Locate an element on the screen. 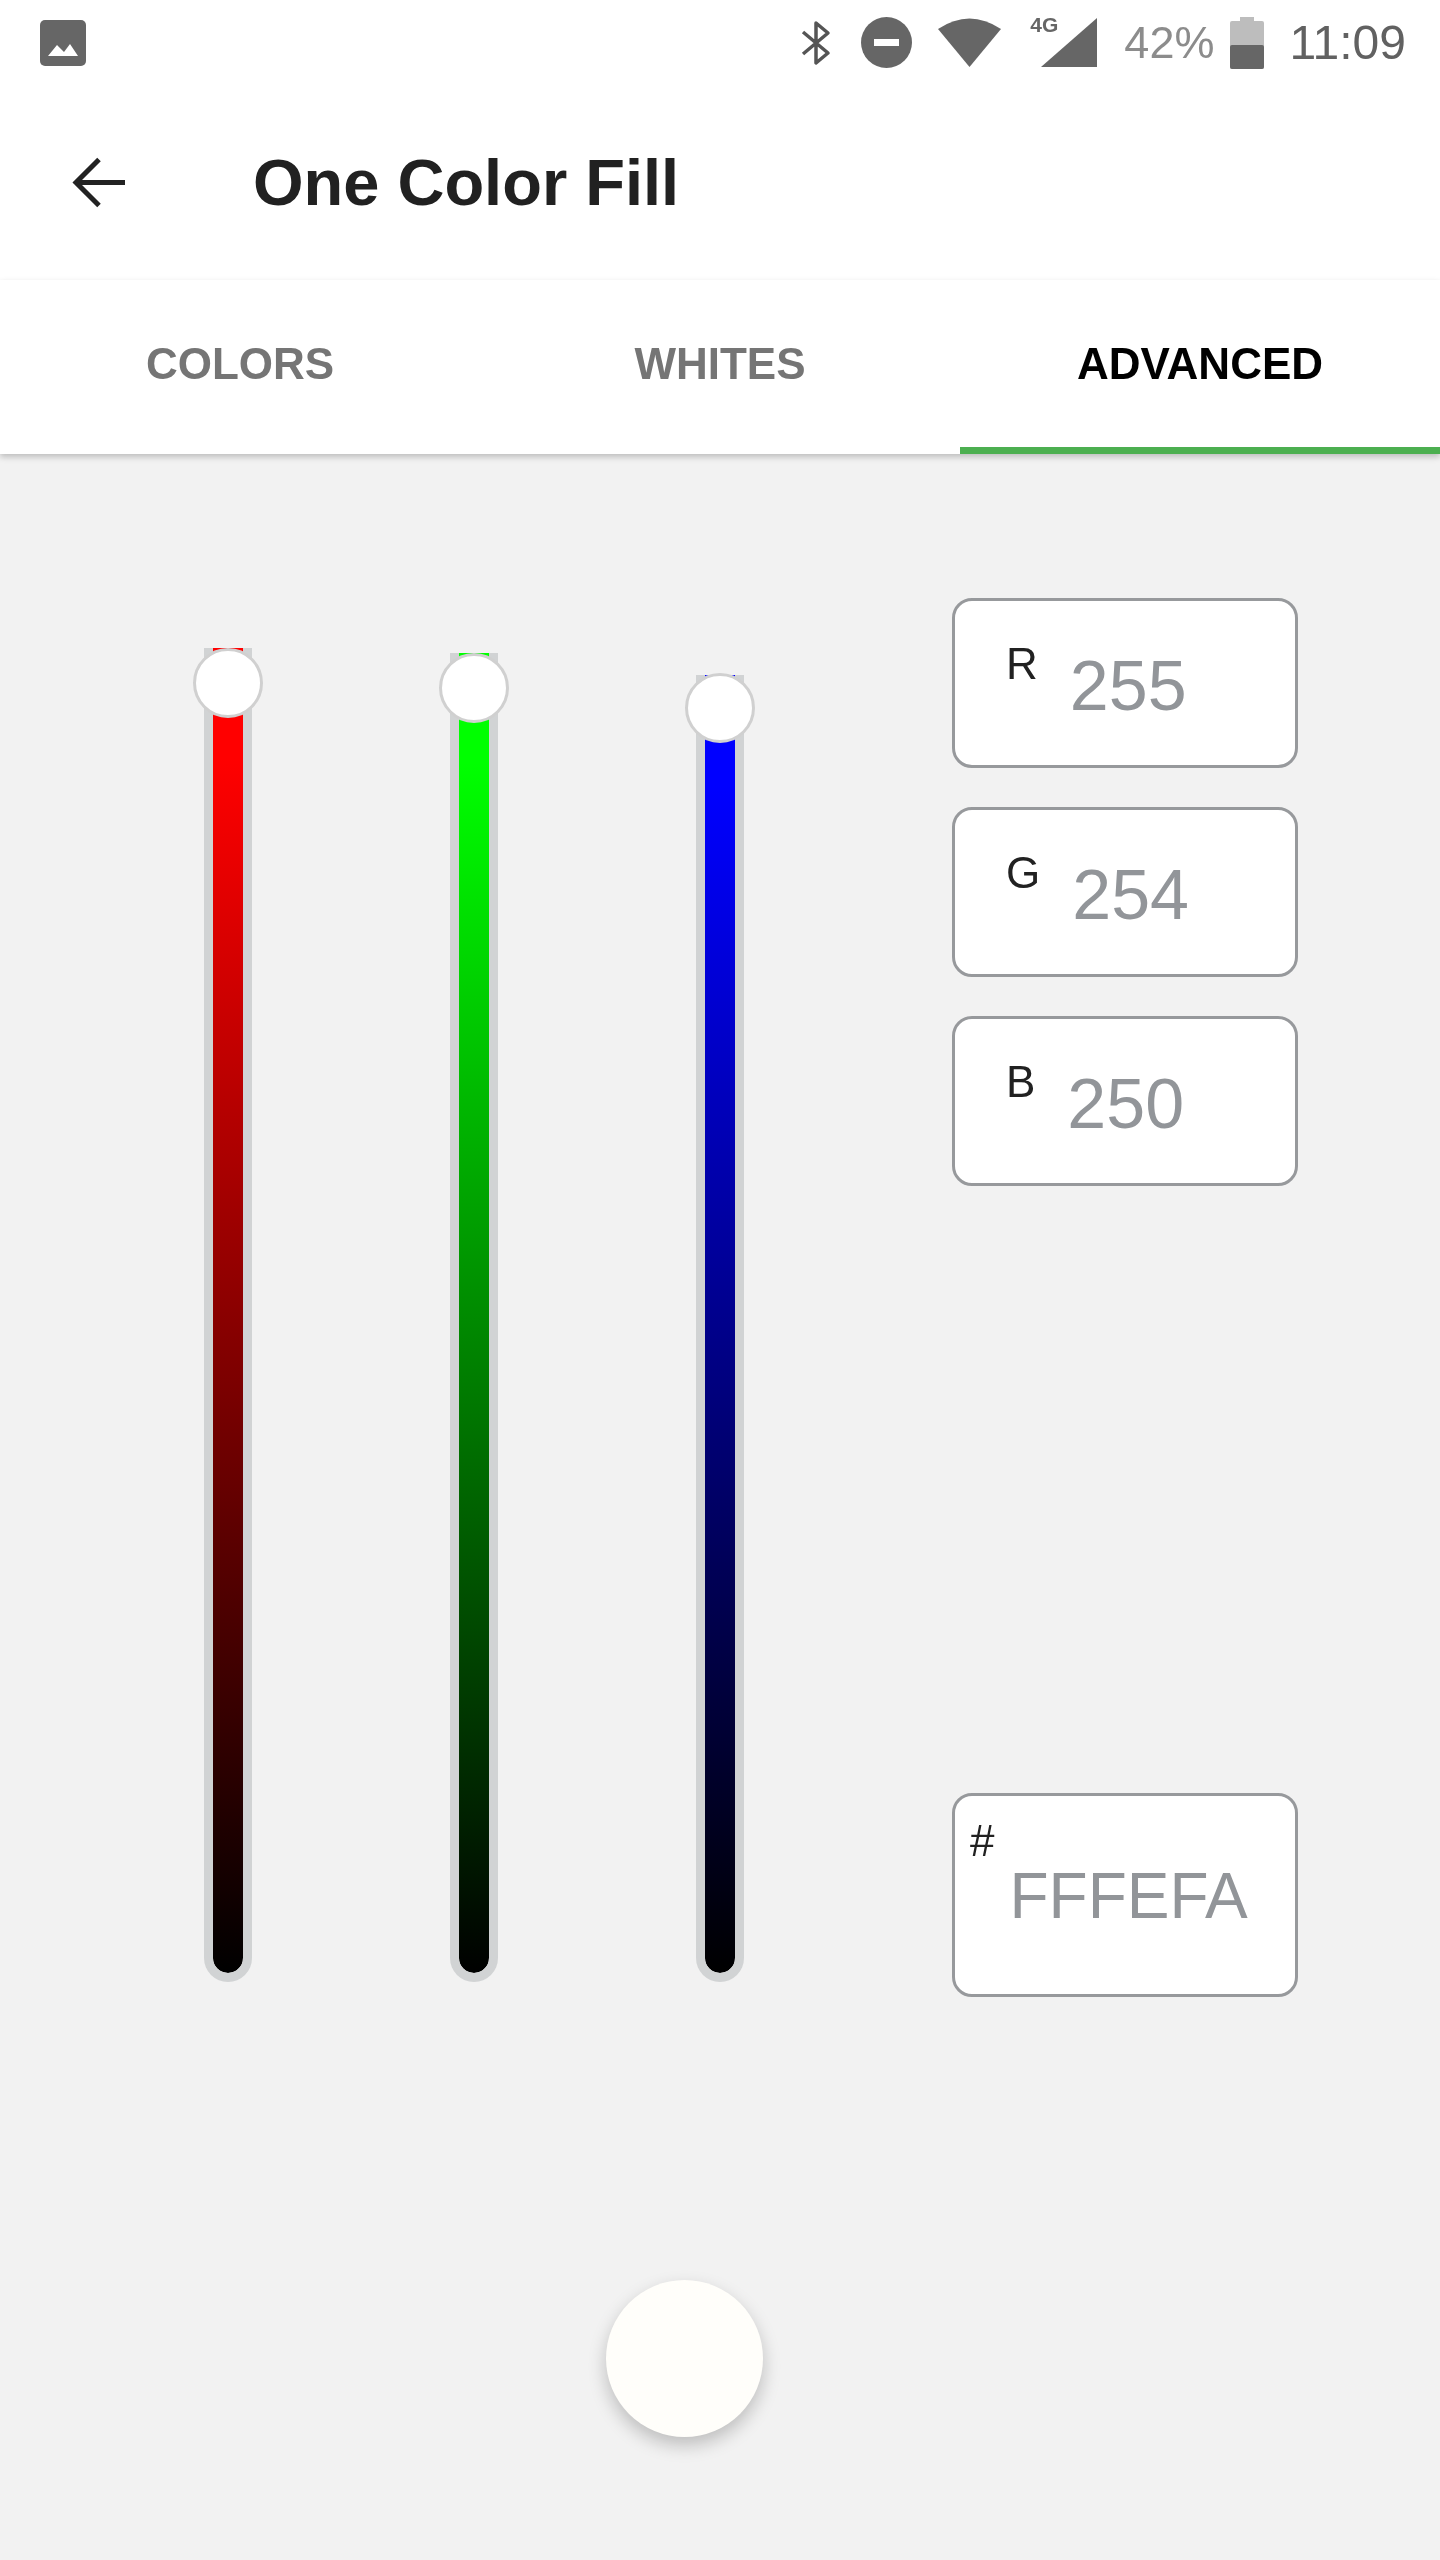 Image resolution: width=1440 pixels, height=2560 pixels. screen-title: One Color Fill is located at coordinates (466, 182).